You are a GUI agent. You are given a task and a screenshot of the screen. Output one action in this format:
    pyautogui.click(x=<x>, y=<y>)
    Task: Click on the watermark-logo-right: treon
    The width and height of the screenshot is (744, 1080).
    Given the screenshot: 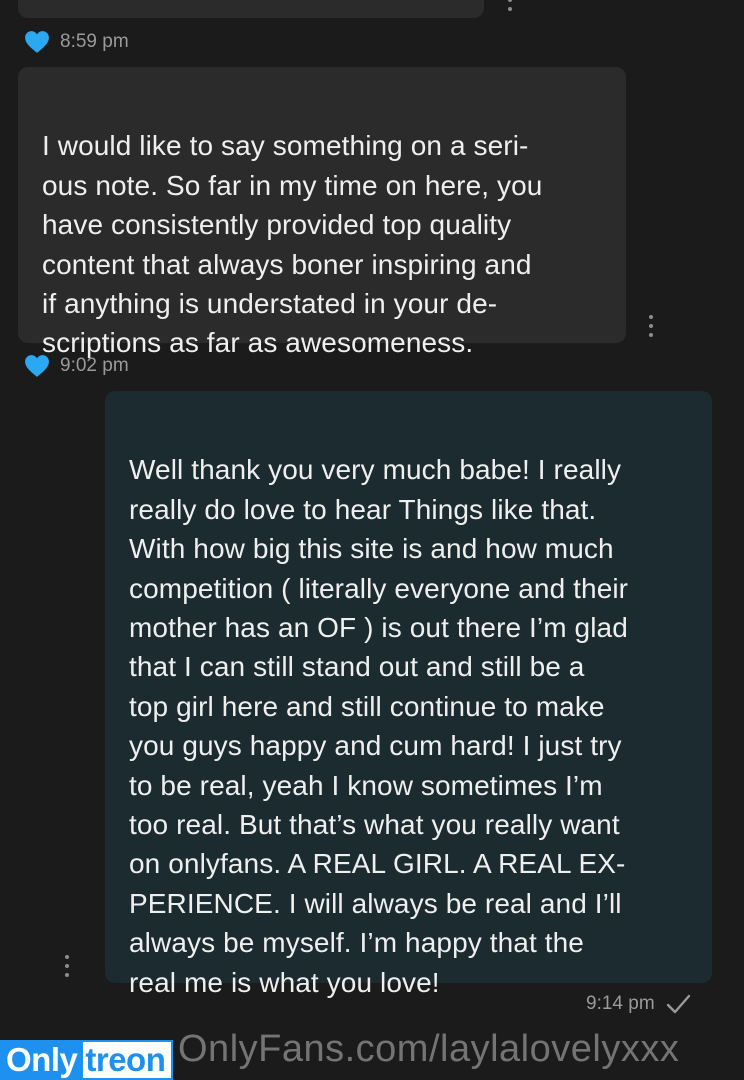 What is the action you would take?
    pyautogui.click(x=127, y=1060)
    